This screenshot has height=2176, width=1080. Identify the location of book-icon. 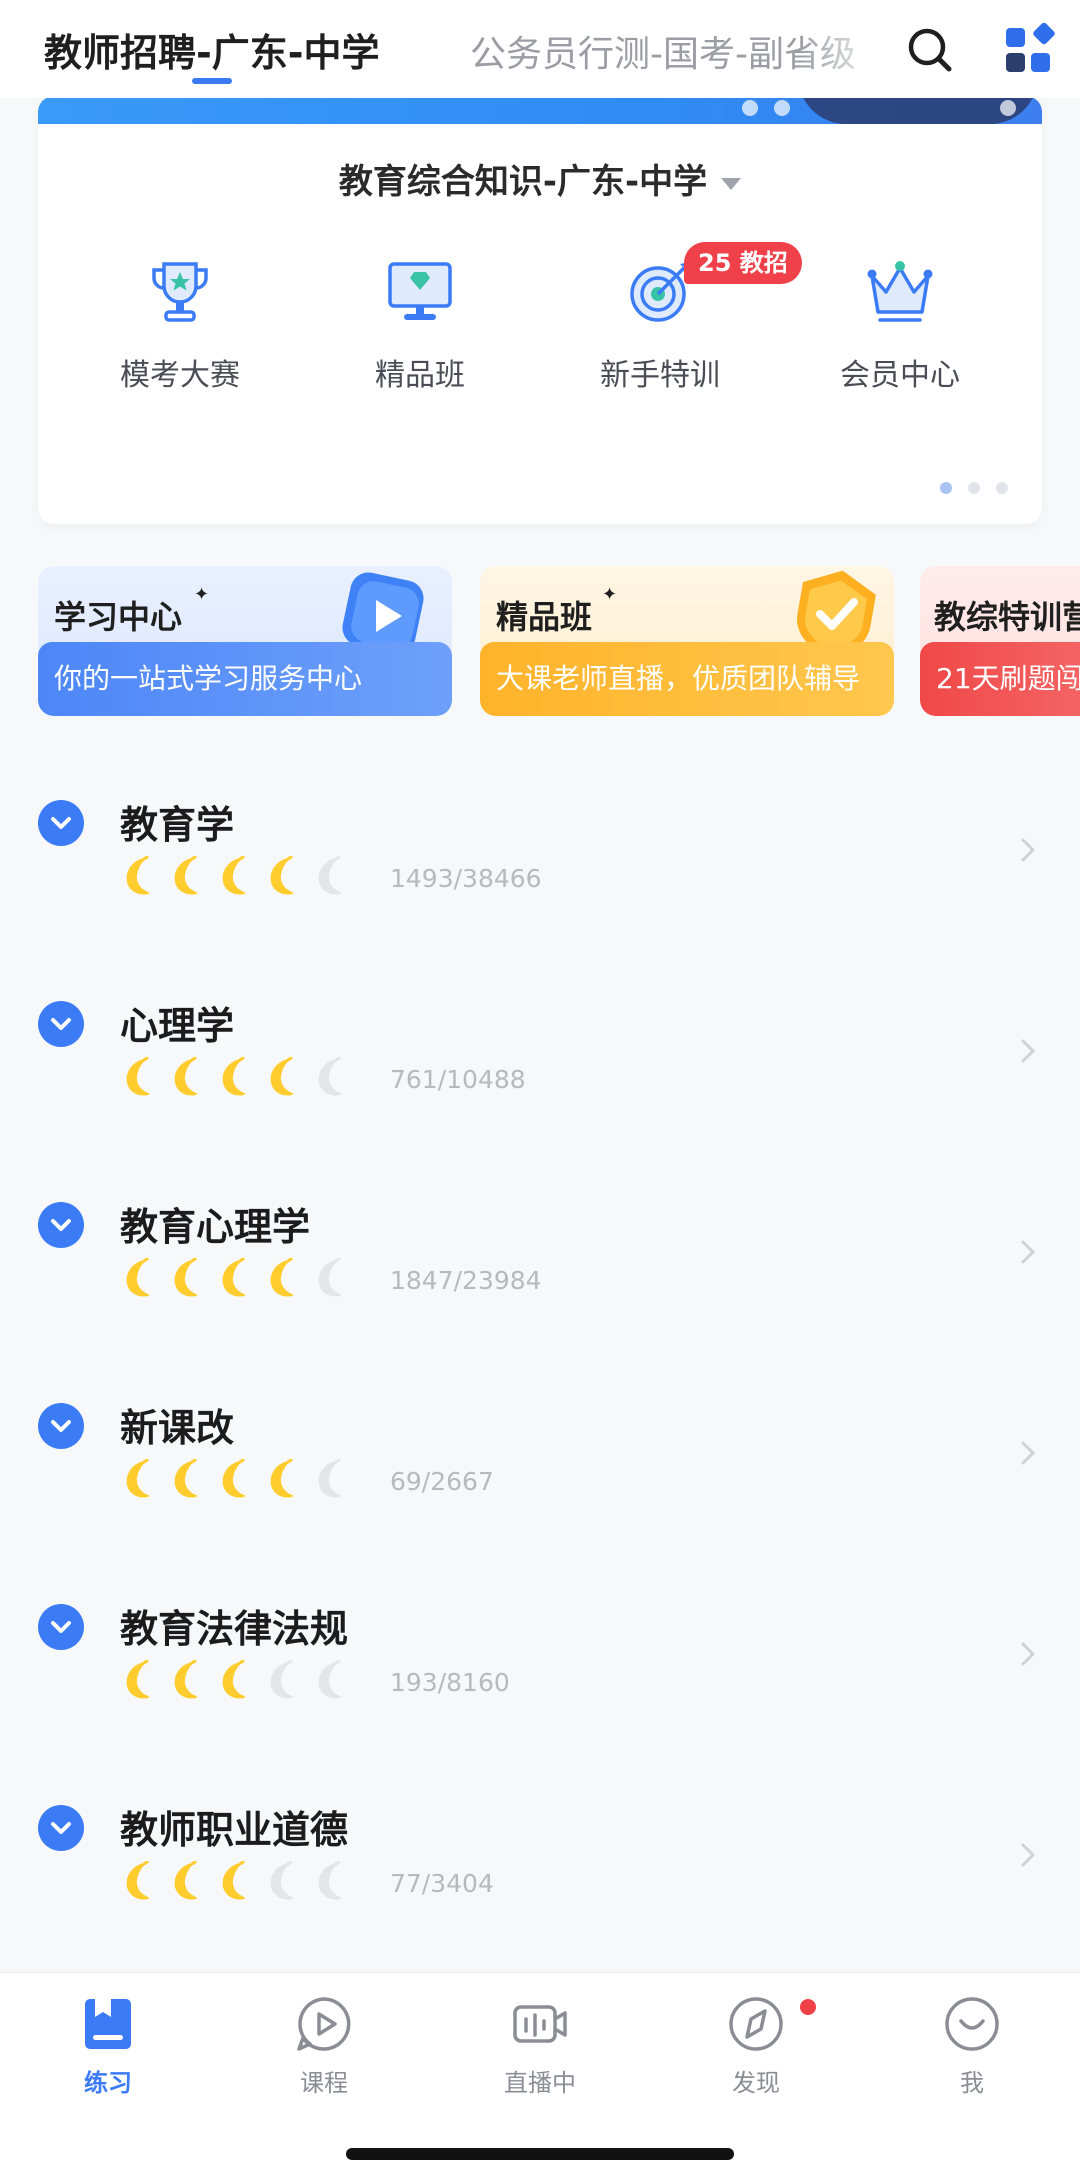
(108, 2024).